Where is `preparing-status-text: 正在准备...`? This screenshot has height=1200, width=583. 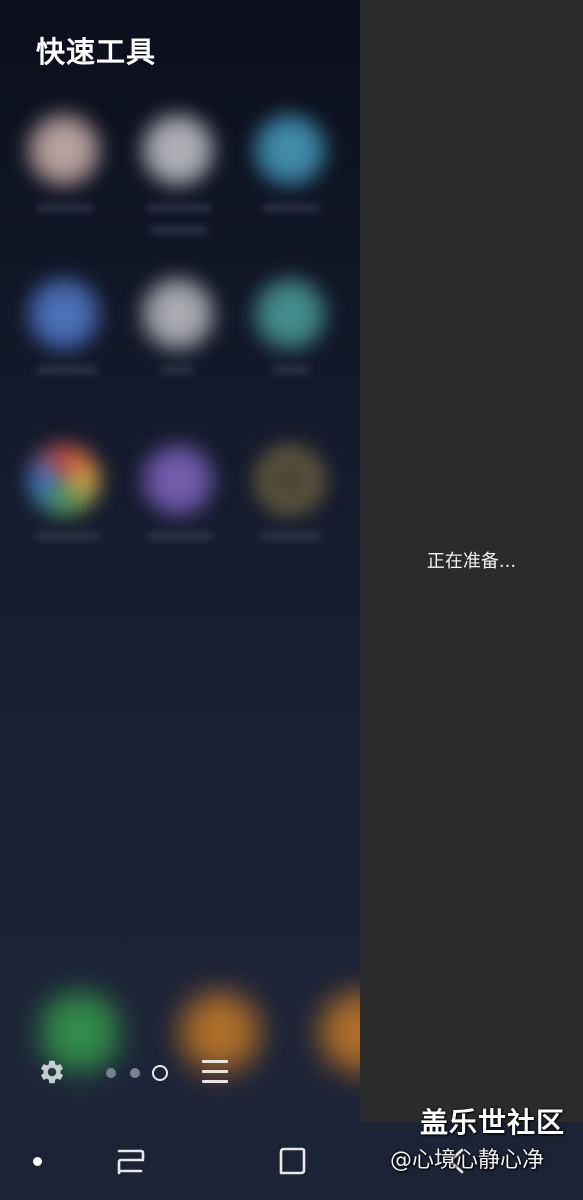 preparing-status-text: 正在准备... is located at coordinates (471, 561).